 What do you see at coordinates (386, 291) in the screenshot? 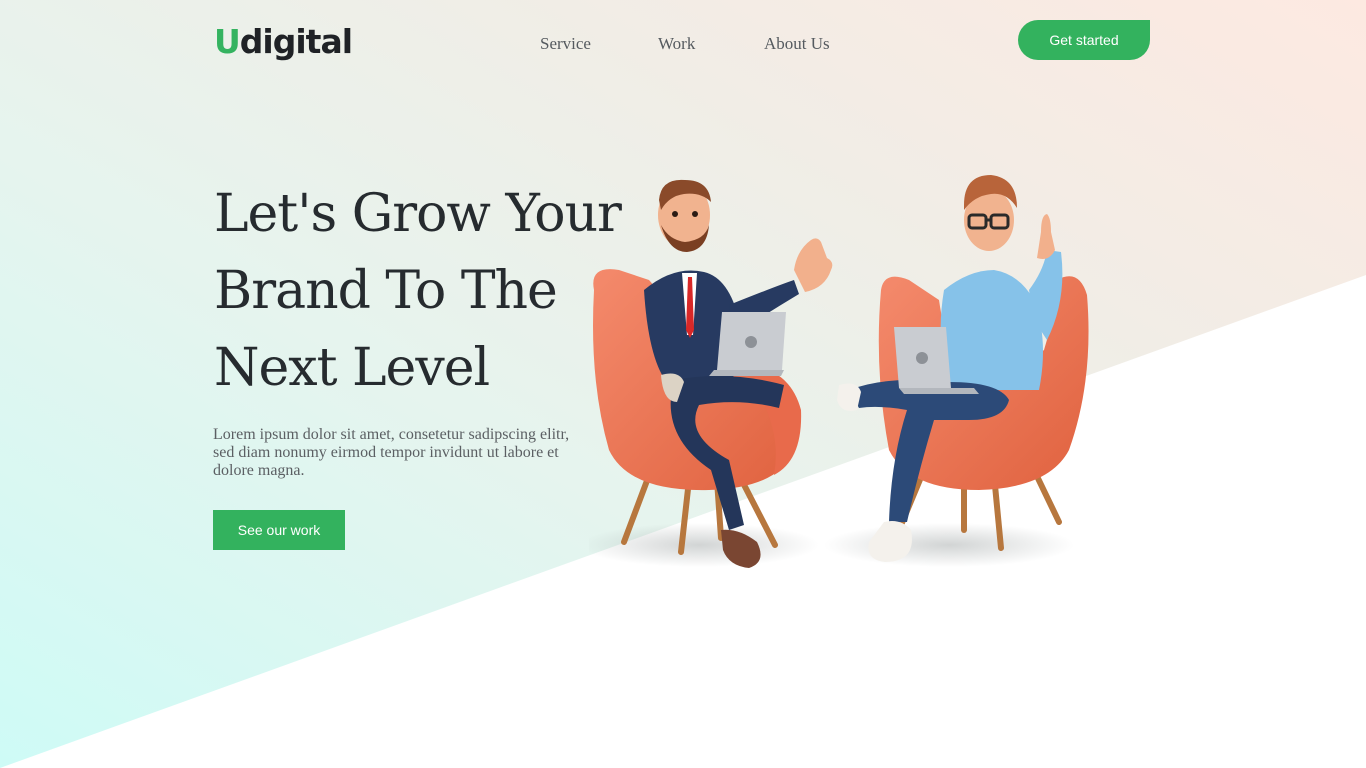
I see `hero-title-line: Brand To The` at bounding box center [386, 291].